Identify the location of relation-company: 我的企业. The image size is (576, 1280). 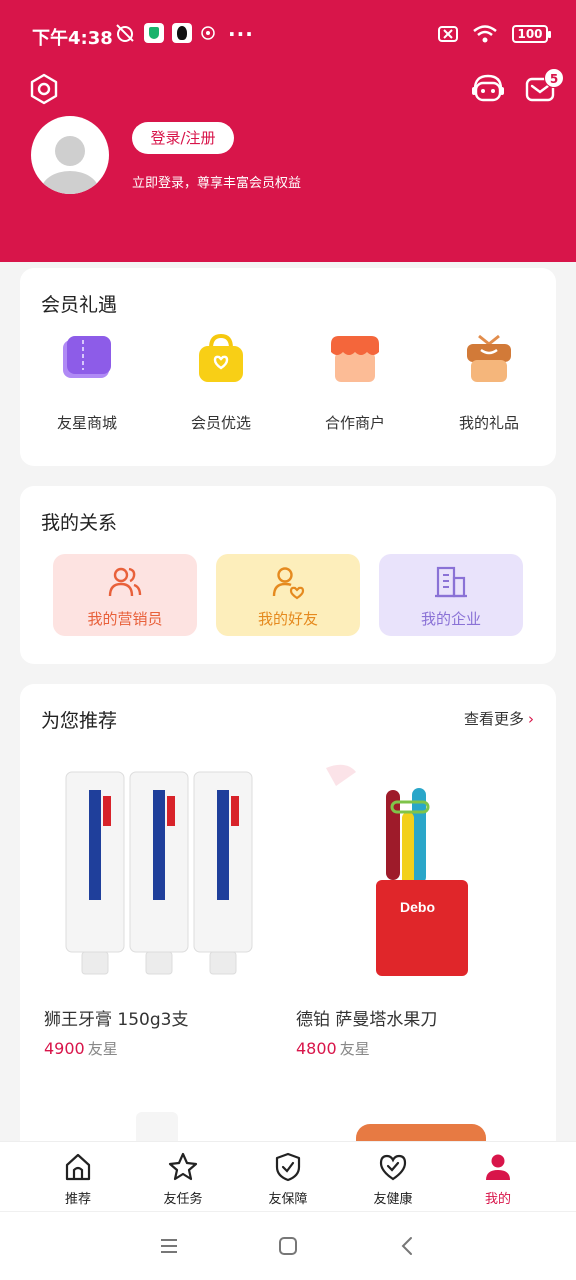
(451, 595).